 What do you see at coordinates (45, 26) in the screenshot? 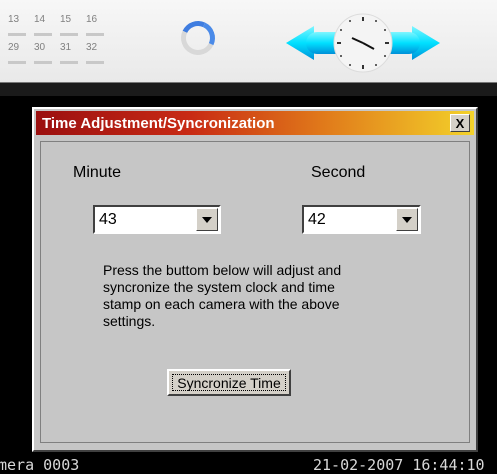
I see `camera-number-14: 14` at bounding box center [45, 26].